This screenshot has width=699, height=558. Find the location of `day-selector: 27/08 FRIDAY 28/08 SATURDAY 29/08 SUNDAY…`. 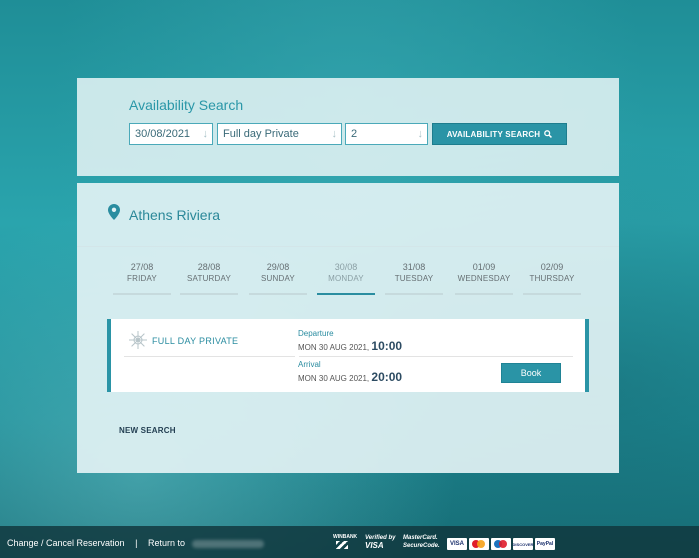

day-selector: 27/08 FRIDAY 28/08 SATURDAY 29/08 SUNDAY… is located at coordinates (348, 281).